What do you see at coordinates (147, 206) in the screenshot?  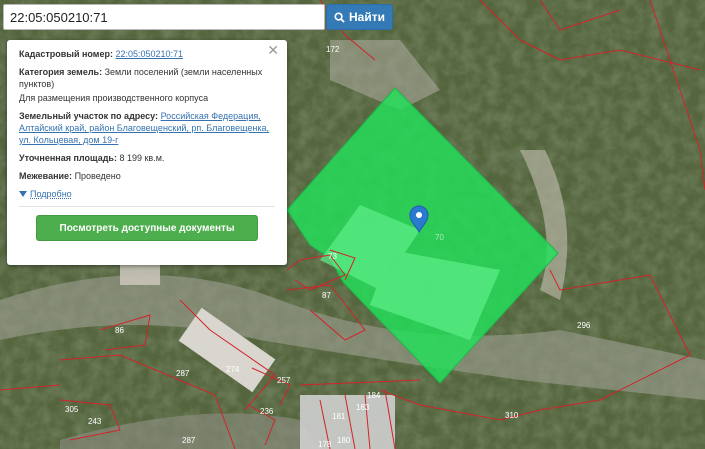 I see `popup-divider` at bounding box center [147, 206].